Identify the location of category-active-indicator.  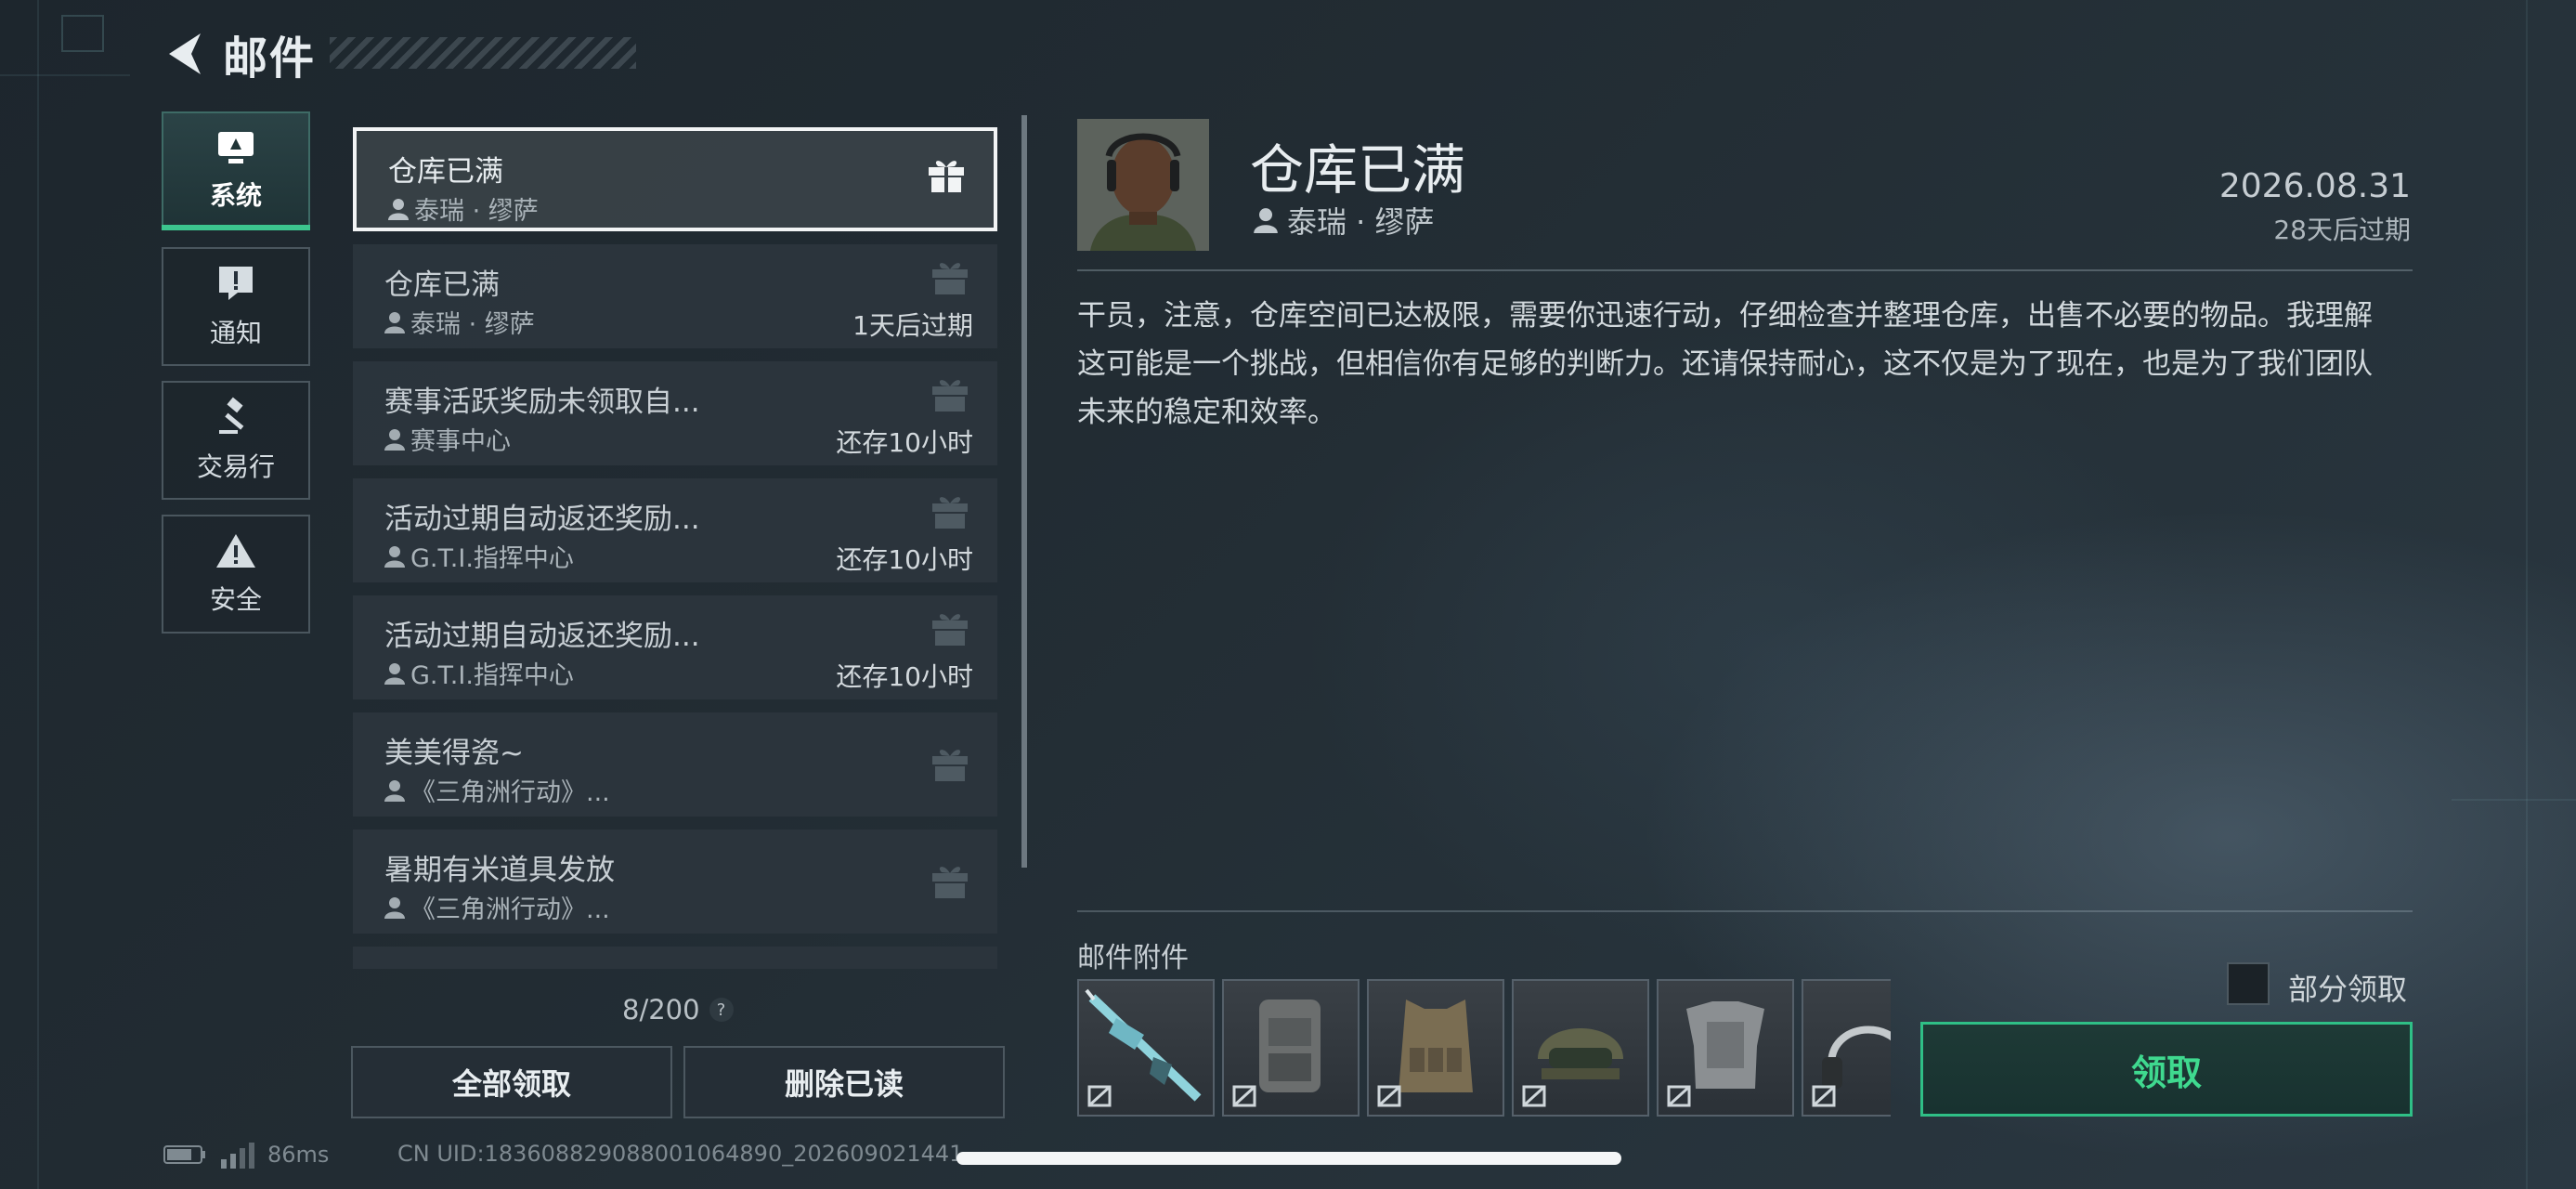
(236, 227).